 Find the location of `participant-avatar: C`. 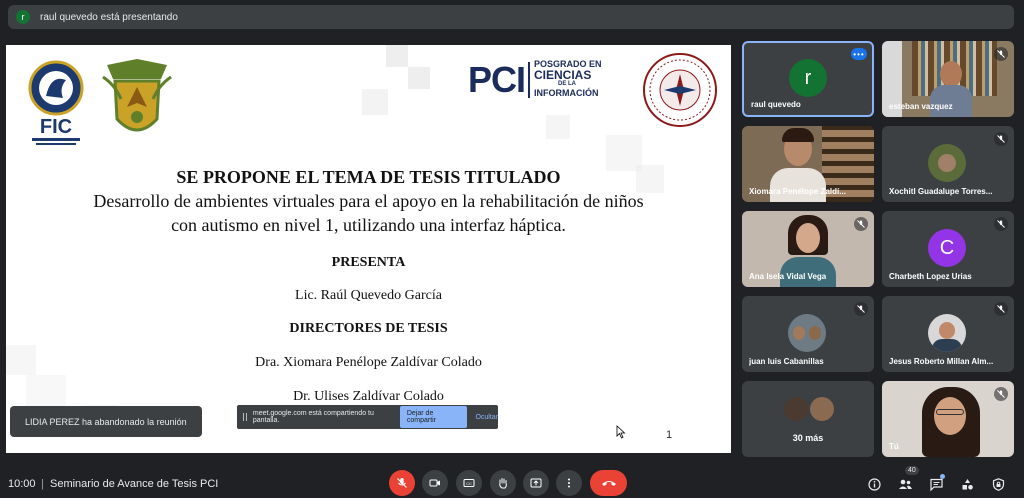

participant-avatar: C is located at coordinates (947, 248).